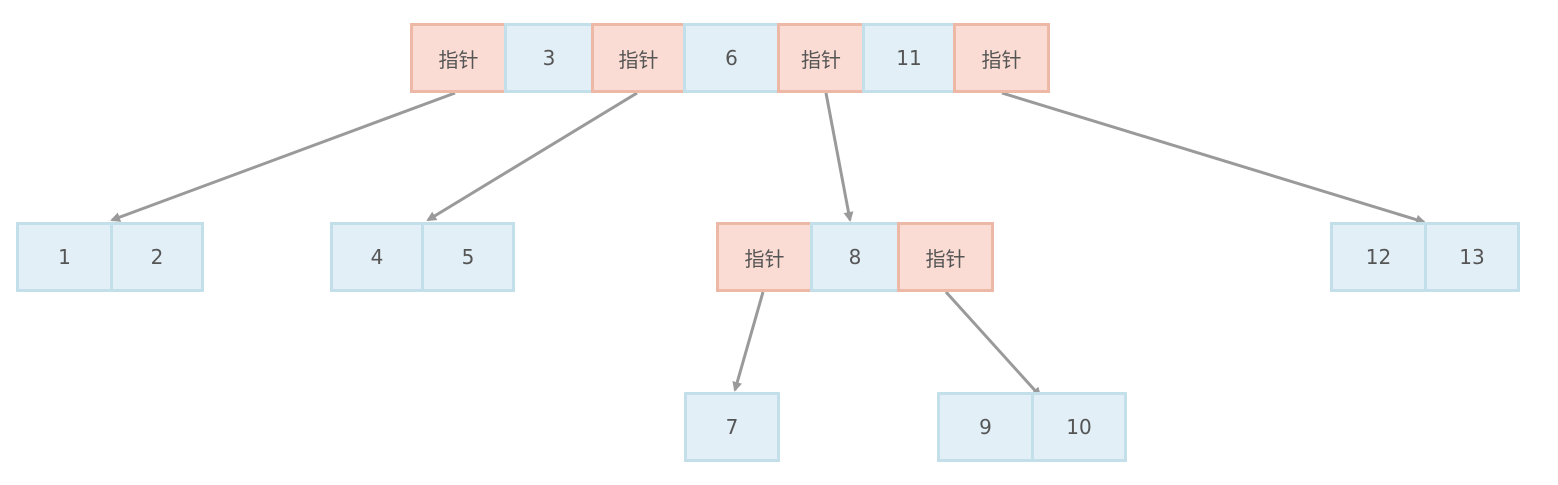 Image resolution: width=1558 pixels, height=485 pixels. I want to click on inner-key-cell: 8, so click(855, 257).